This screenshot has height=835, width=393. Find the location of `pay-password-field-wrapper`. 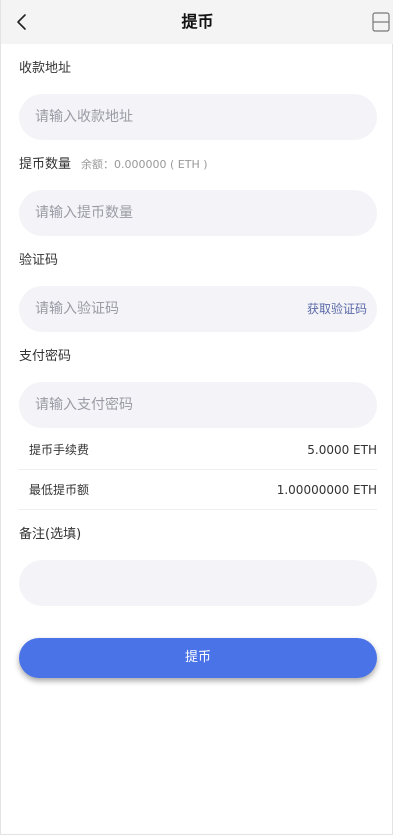

pay-password-field-wrapper is located at coordinates (198, 405).